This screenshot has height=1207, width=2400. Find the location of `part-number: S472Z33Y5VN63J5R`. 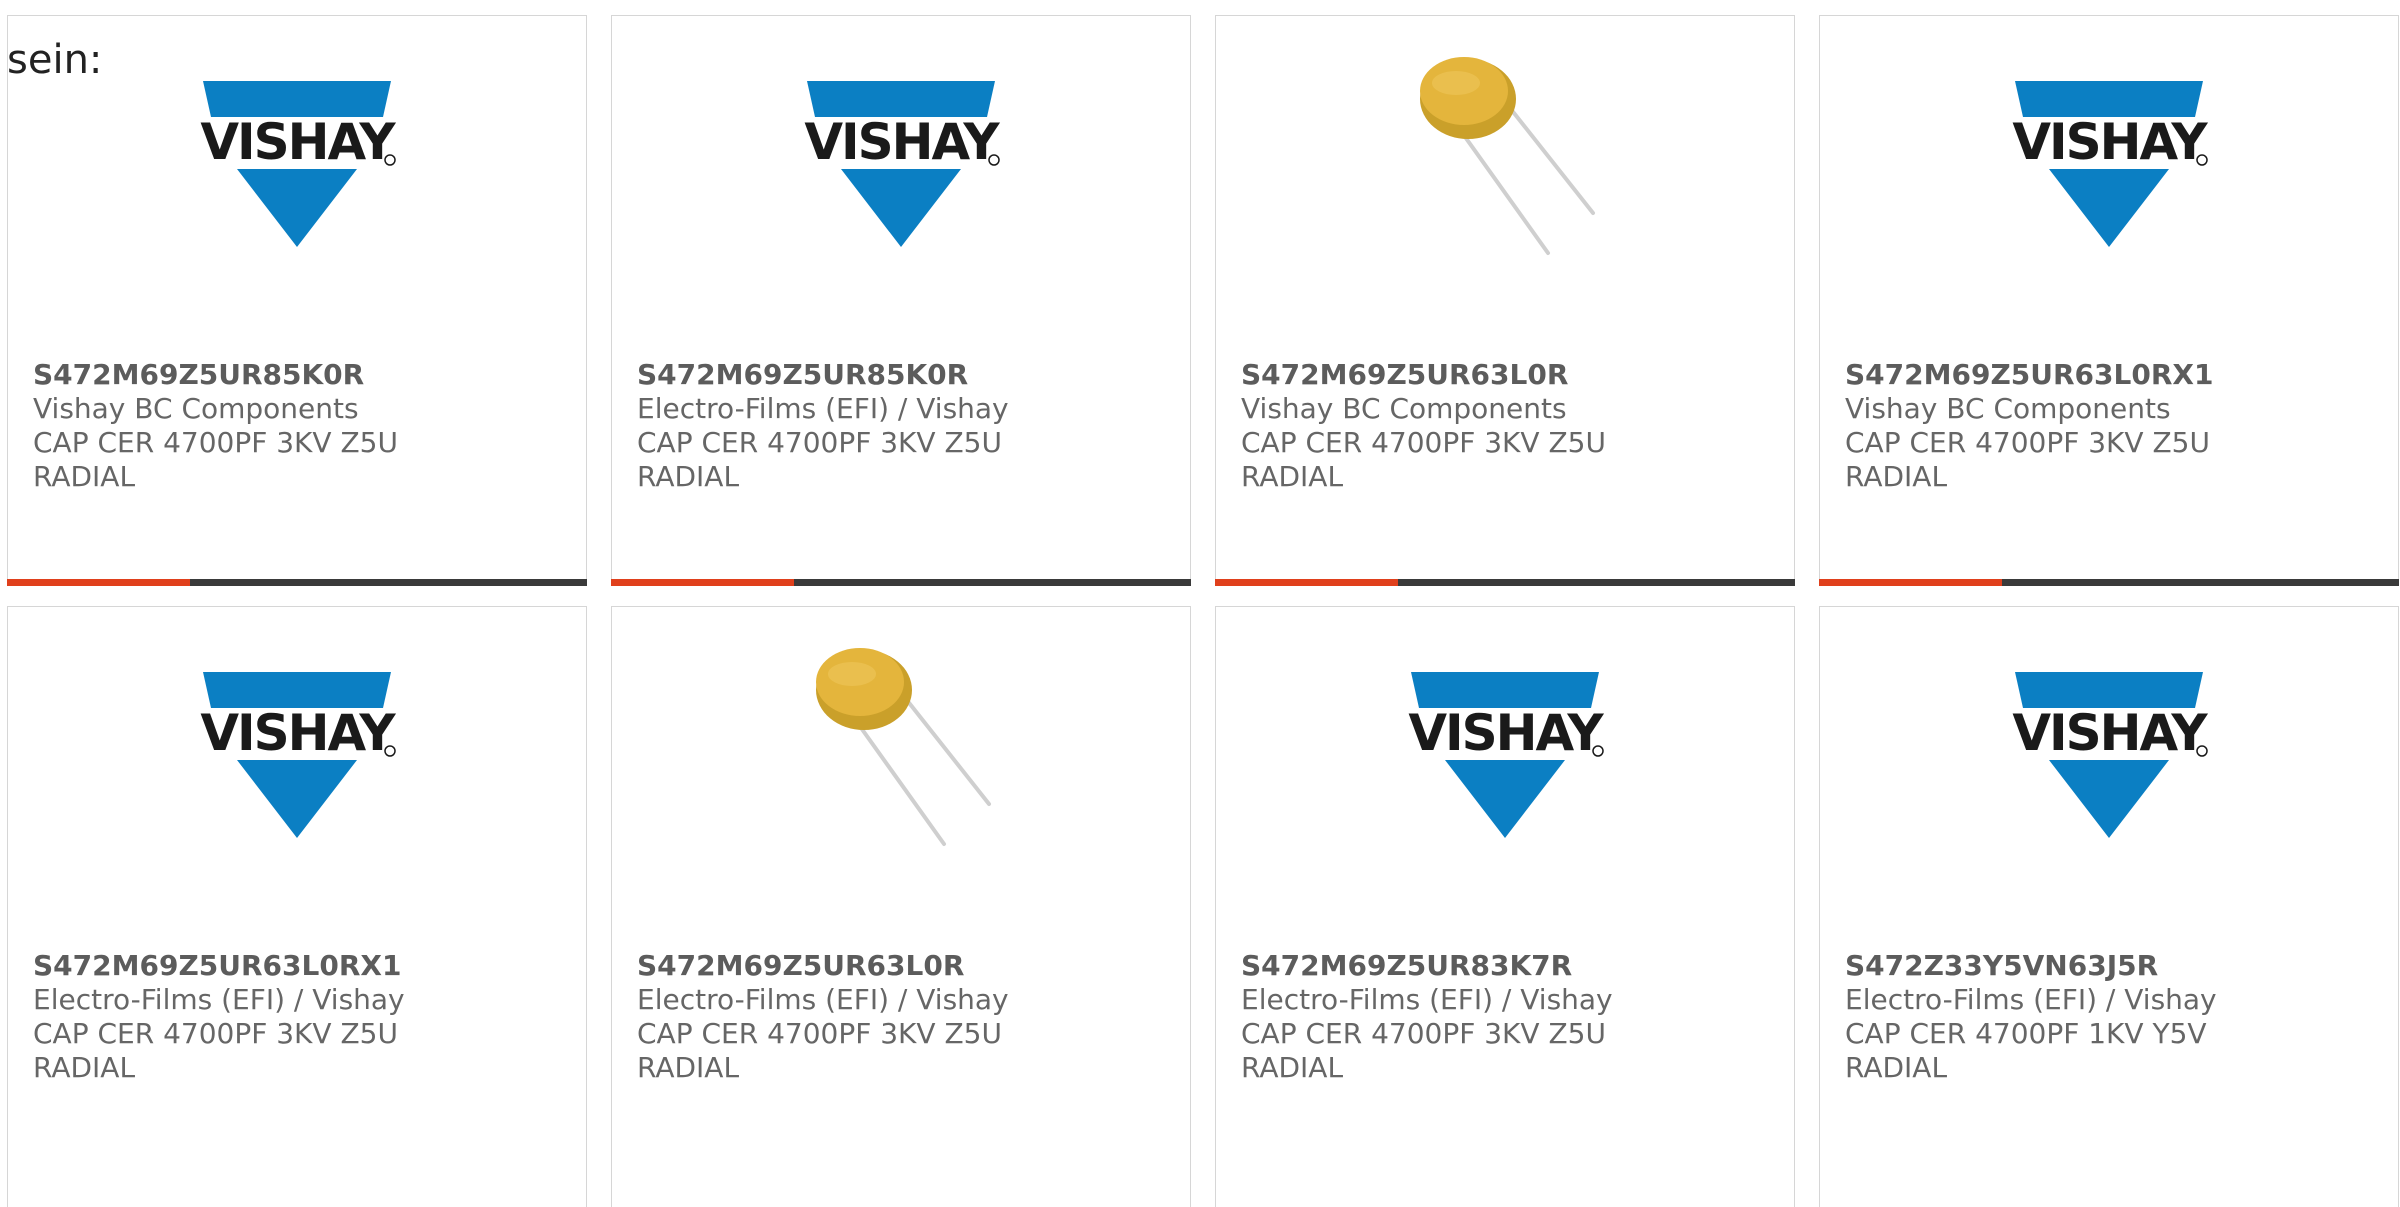

part-number: S472Z33Y5VN63J5R is located at coordinates (2111, 966).